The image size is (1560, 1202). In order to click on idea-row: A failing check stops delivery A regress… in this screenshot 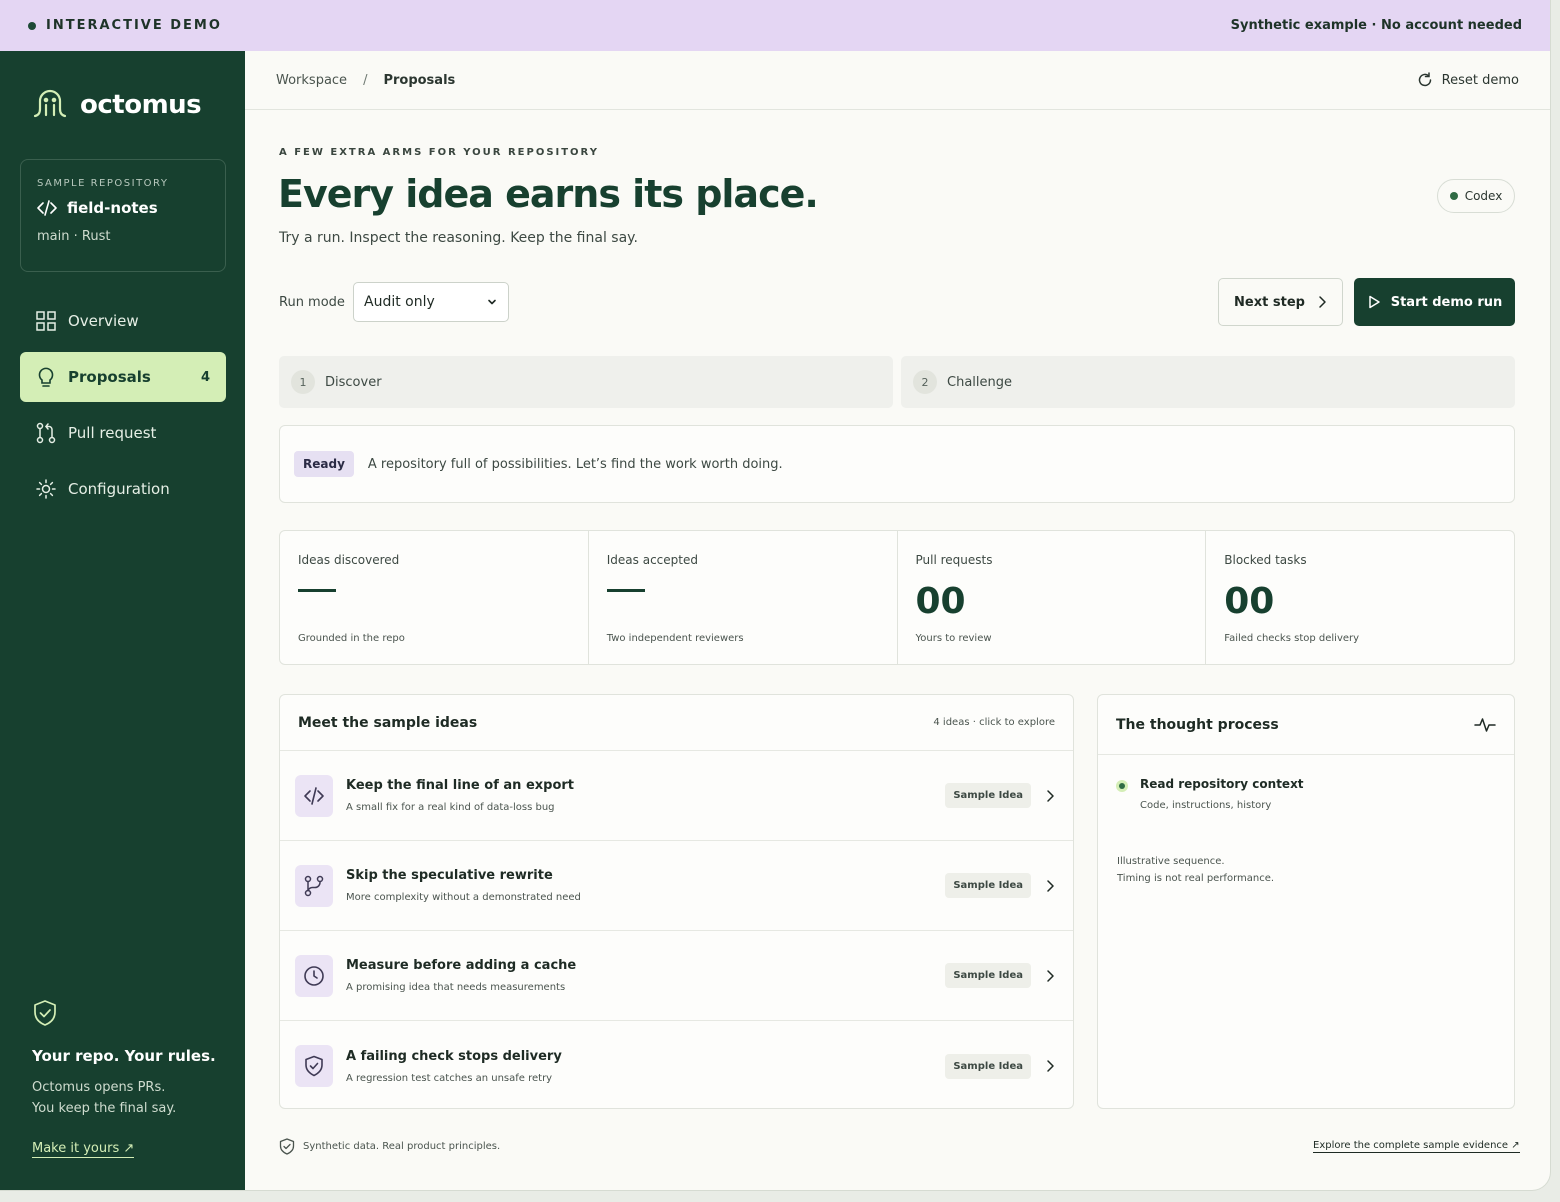, I will do `click(676, 1064)`.